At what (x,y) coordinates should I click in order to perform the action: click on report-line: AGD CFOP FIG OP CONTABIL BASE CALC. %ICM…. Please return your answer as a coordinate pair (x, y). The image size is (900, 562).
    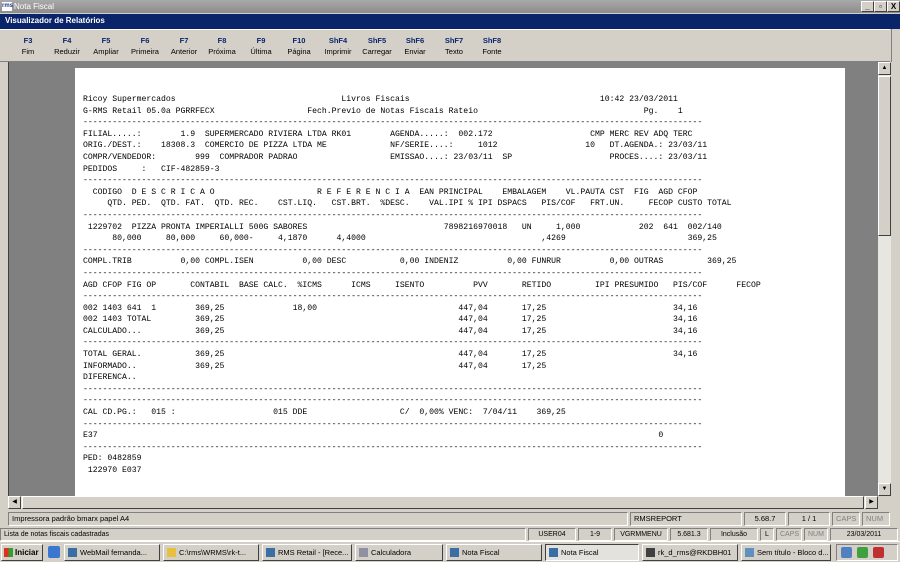
    Looking at the image, I should click on (422, 285).